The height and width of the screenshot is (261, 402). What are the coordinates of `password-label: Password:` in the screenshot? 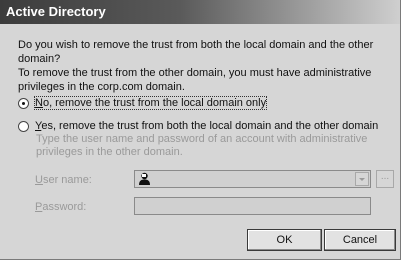 It's located at (61, 207).